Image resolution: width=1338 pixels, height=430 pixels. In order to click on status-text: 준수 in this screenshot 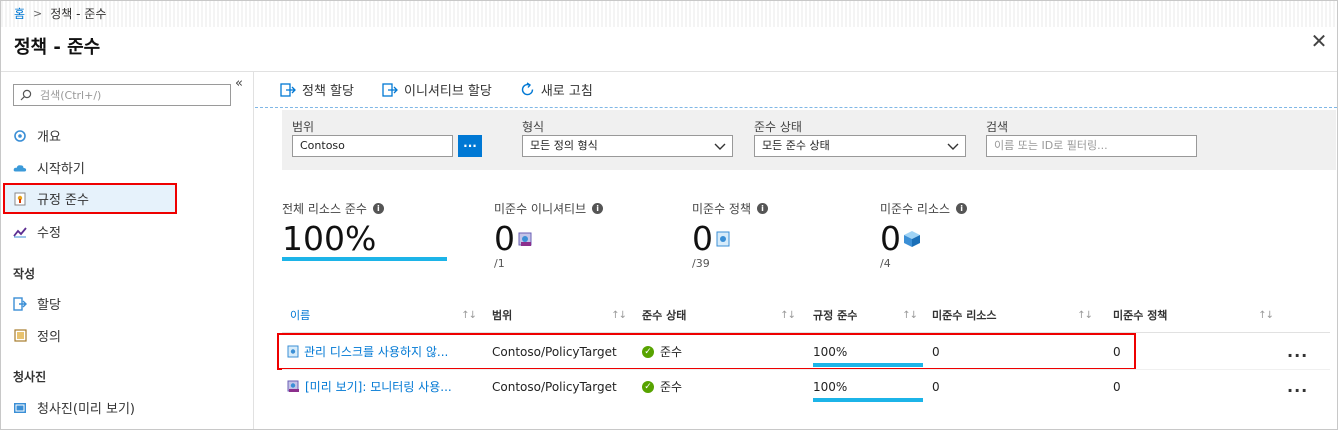, I will do `click(671, 352)`.